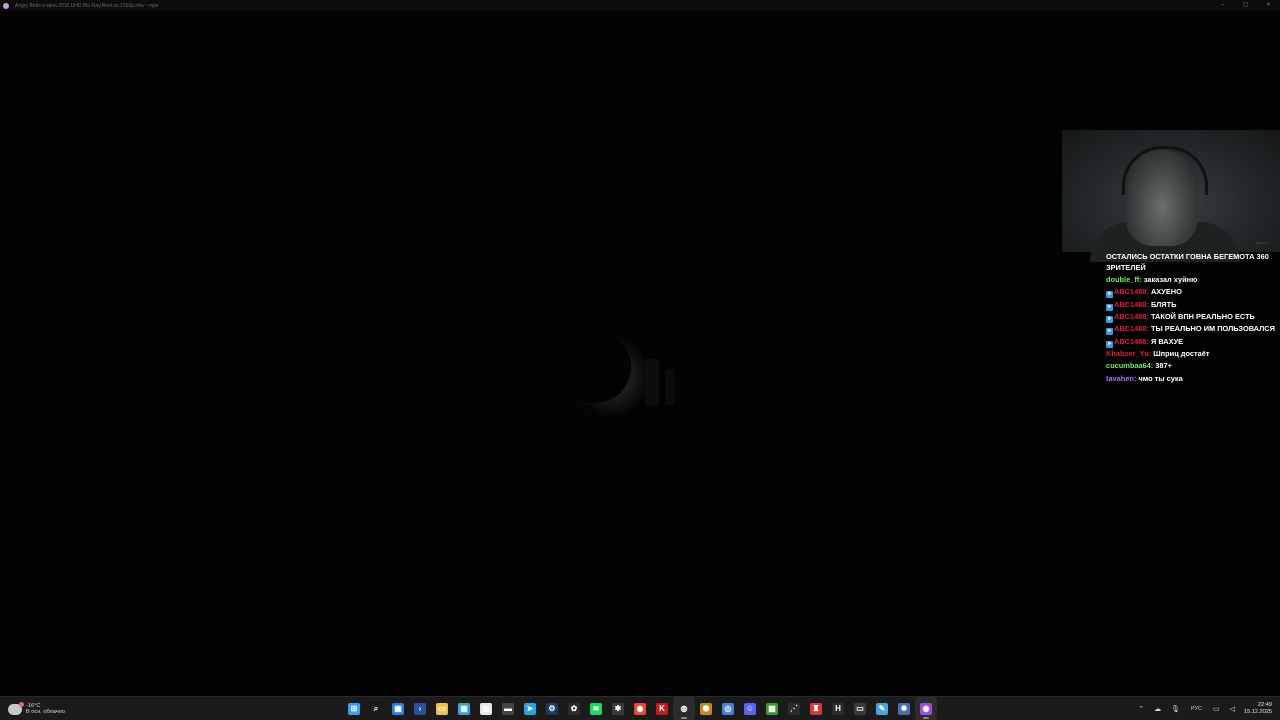  Describe the element at coordinates (1145, 342) in the screenshot. I see `chat-message: ➤ ABC1488: Я ВАХУЕ` at that location.